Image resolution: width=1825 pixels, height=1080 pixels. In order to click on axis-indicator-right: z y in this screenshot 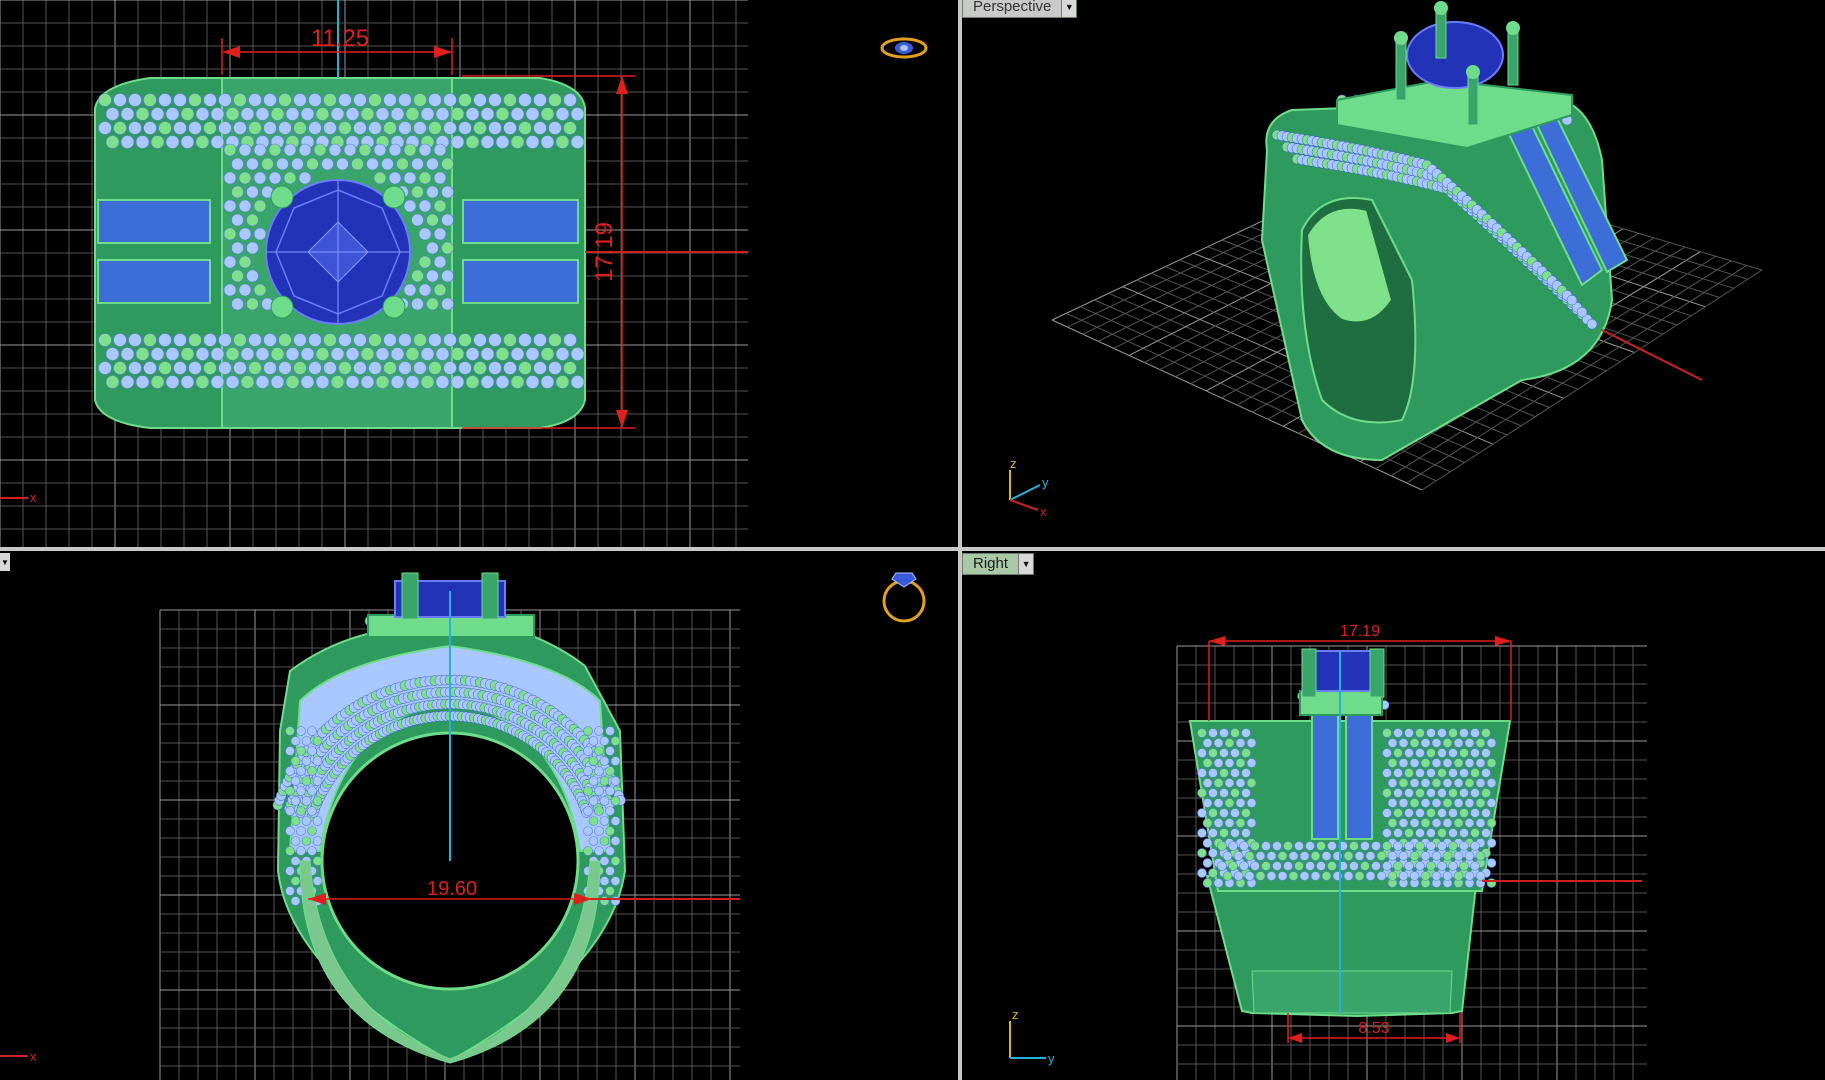, I will do `click(1032, 1036)`.